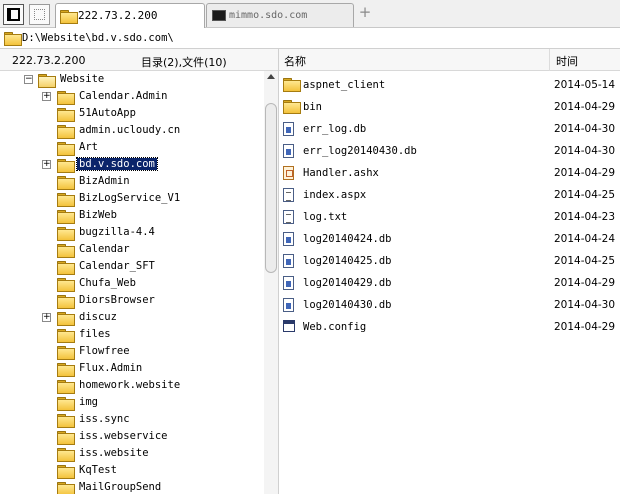  I want to click on file-row: err_log20140430.db 2014-04-30, so click(449, 151).